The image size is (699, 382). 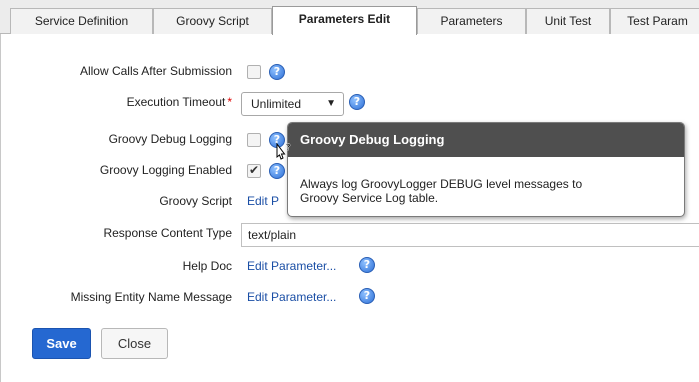 What do you see at coordinates (170, 139) in the screenshot?
I see `groovy-debug-label: Groovy Debug Logging` at bounding box center [170, 139].